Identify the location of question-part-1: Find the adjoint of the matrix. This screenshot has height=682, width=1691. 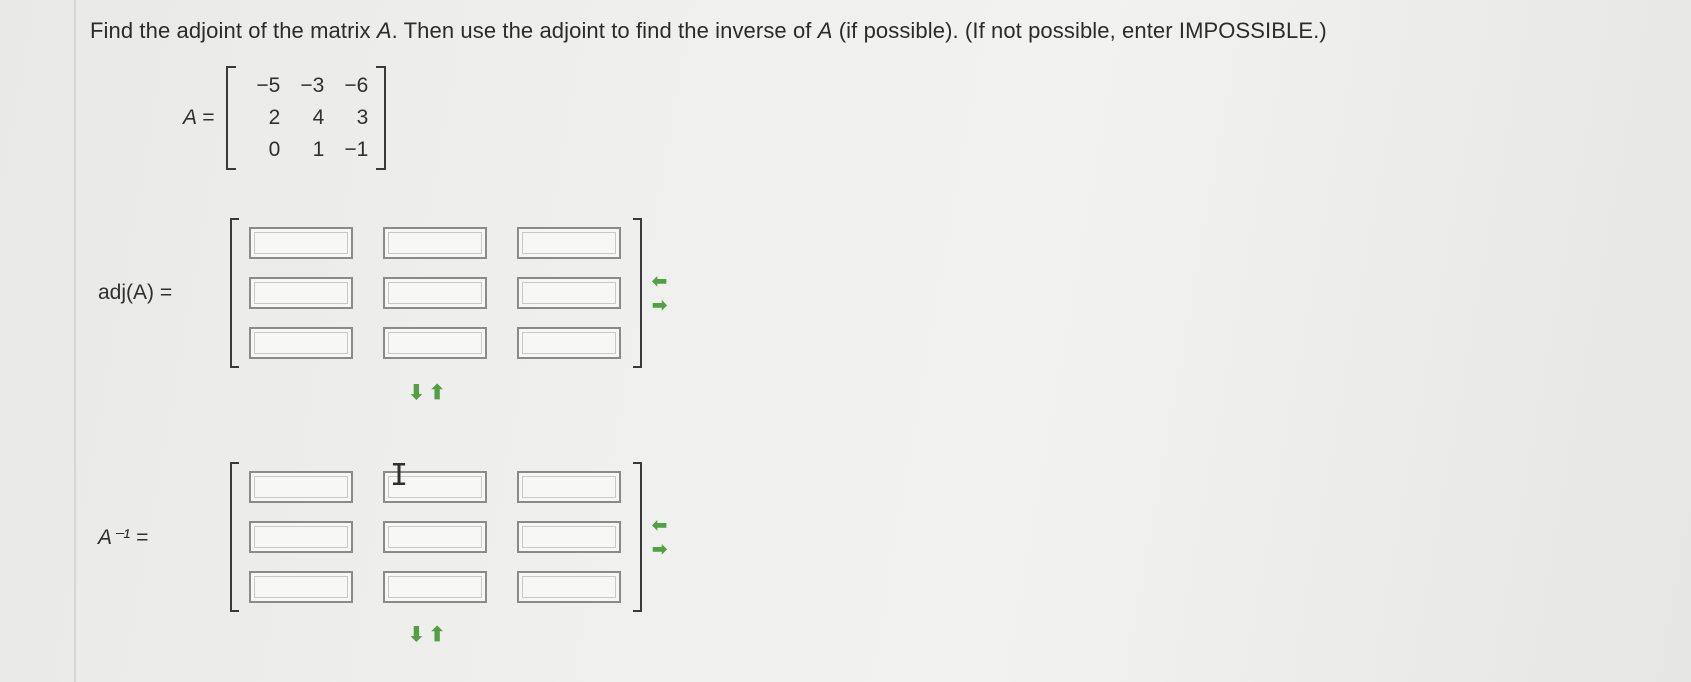
(233, 30).